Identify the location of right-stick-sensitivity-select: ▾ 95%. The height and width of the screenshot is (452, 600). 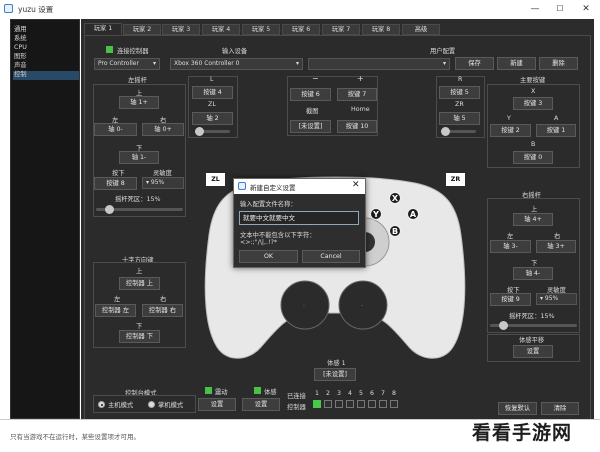
(556, 299).